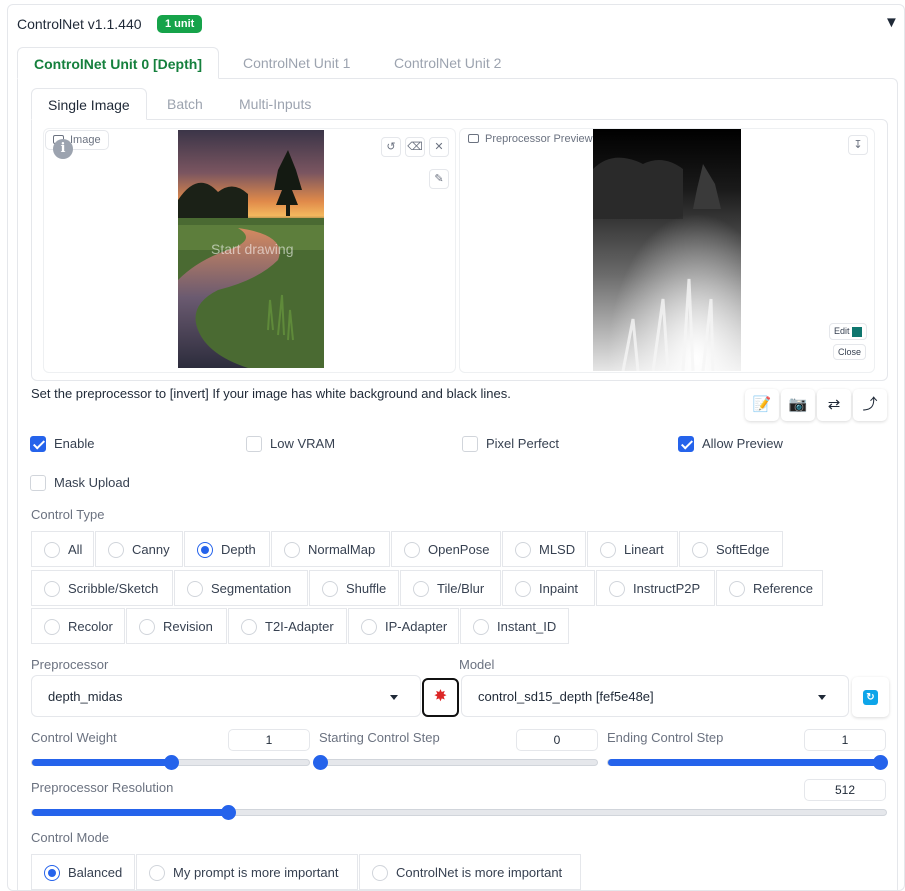 The width and height of the screenshot is (905, 891). Describe the element at coordinates (403, 626) in the screenshot. I see `radio-ip-adapter: IP-Adapter` at that location.